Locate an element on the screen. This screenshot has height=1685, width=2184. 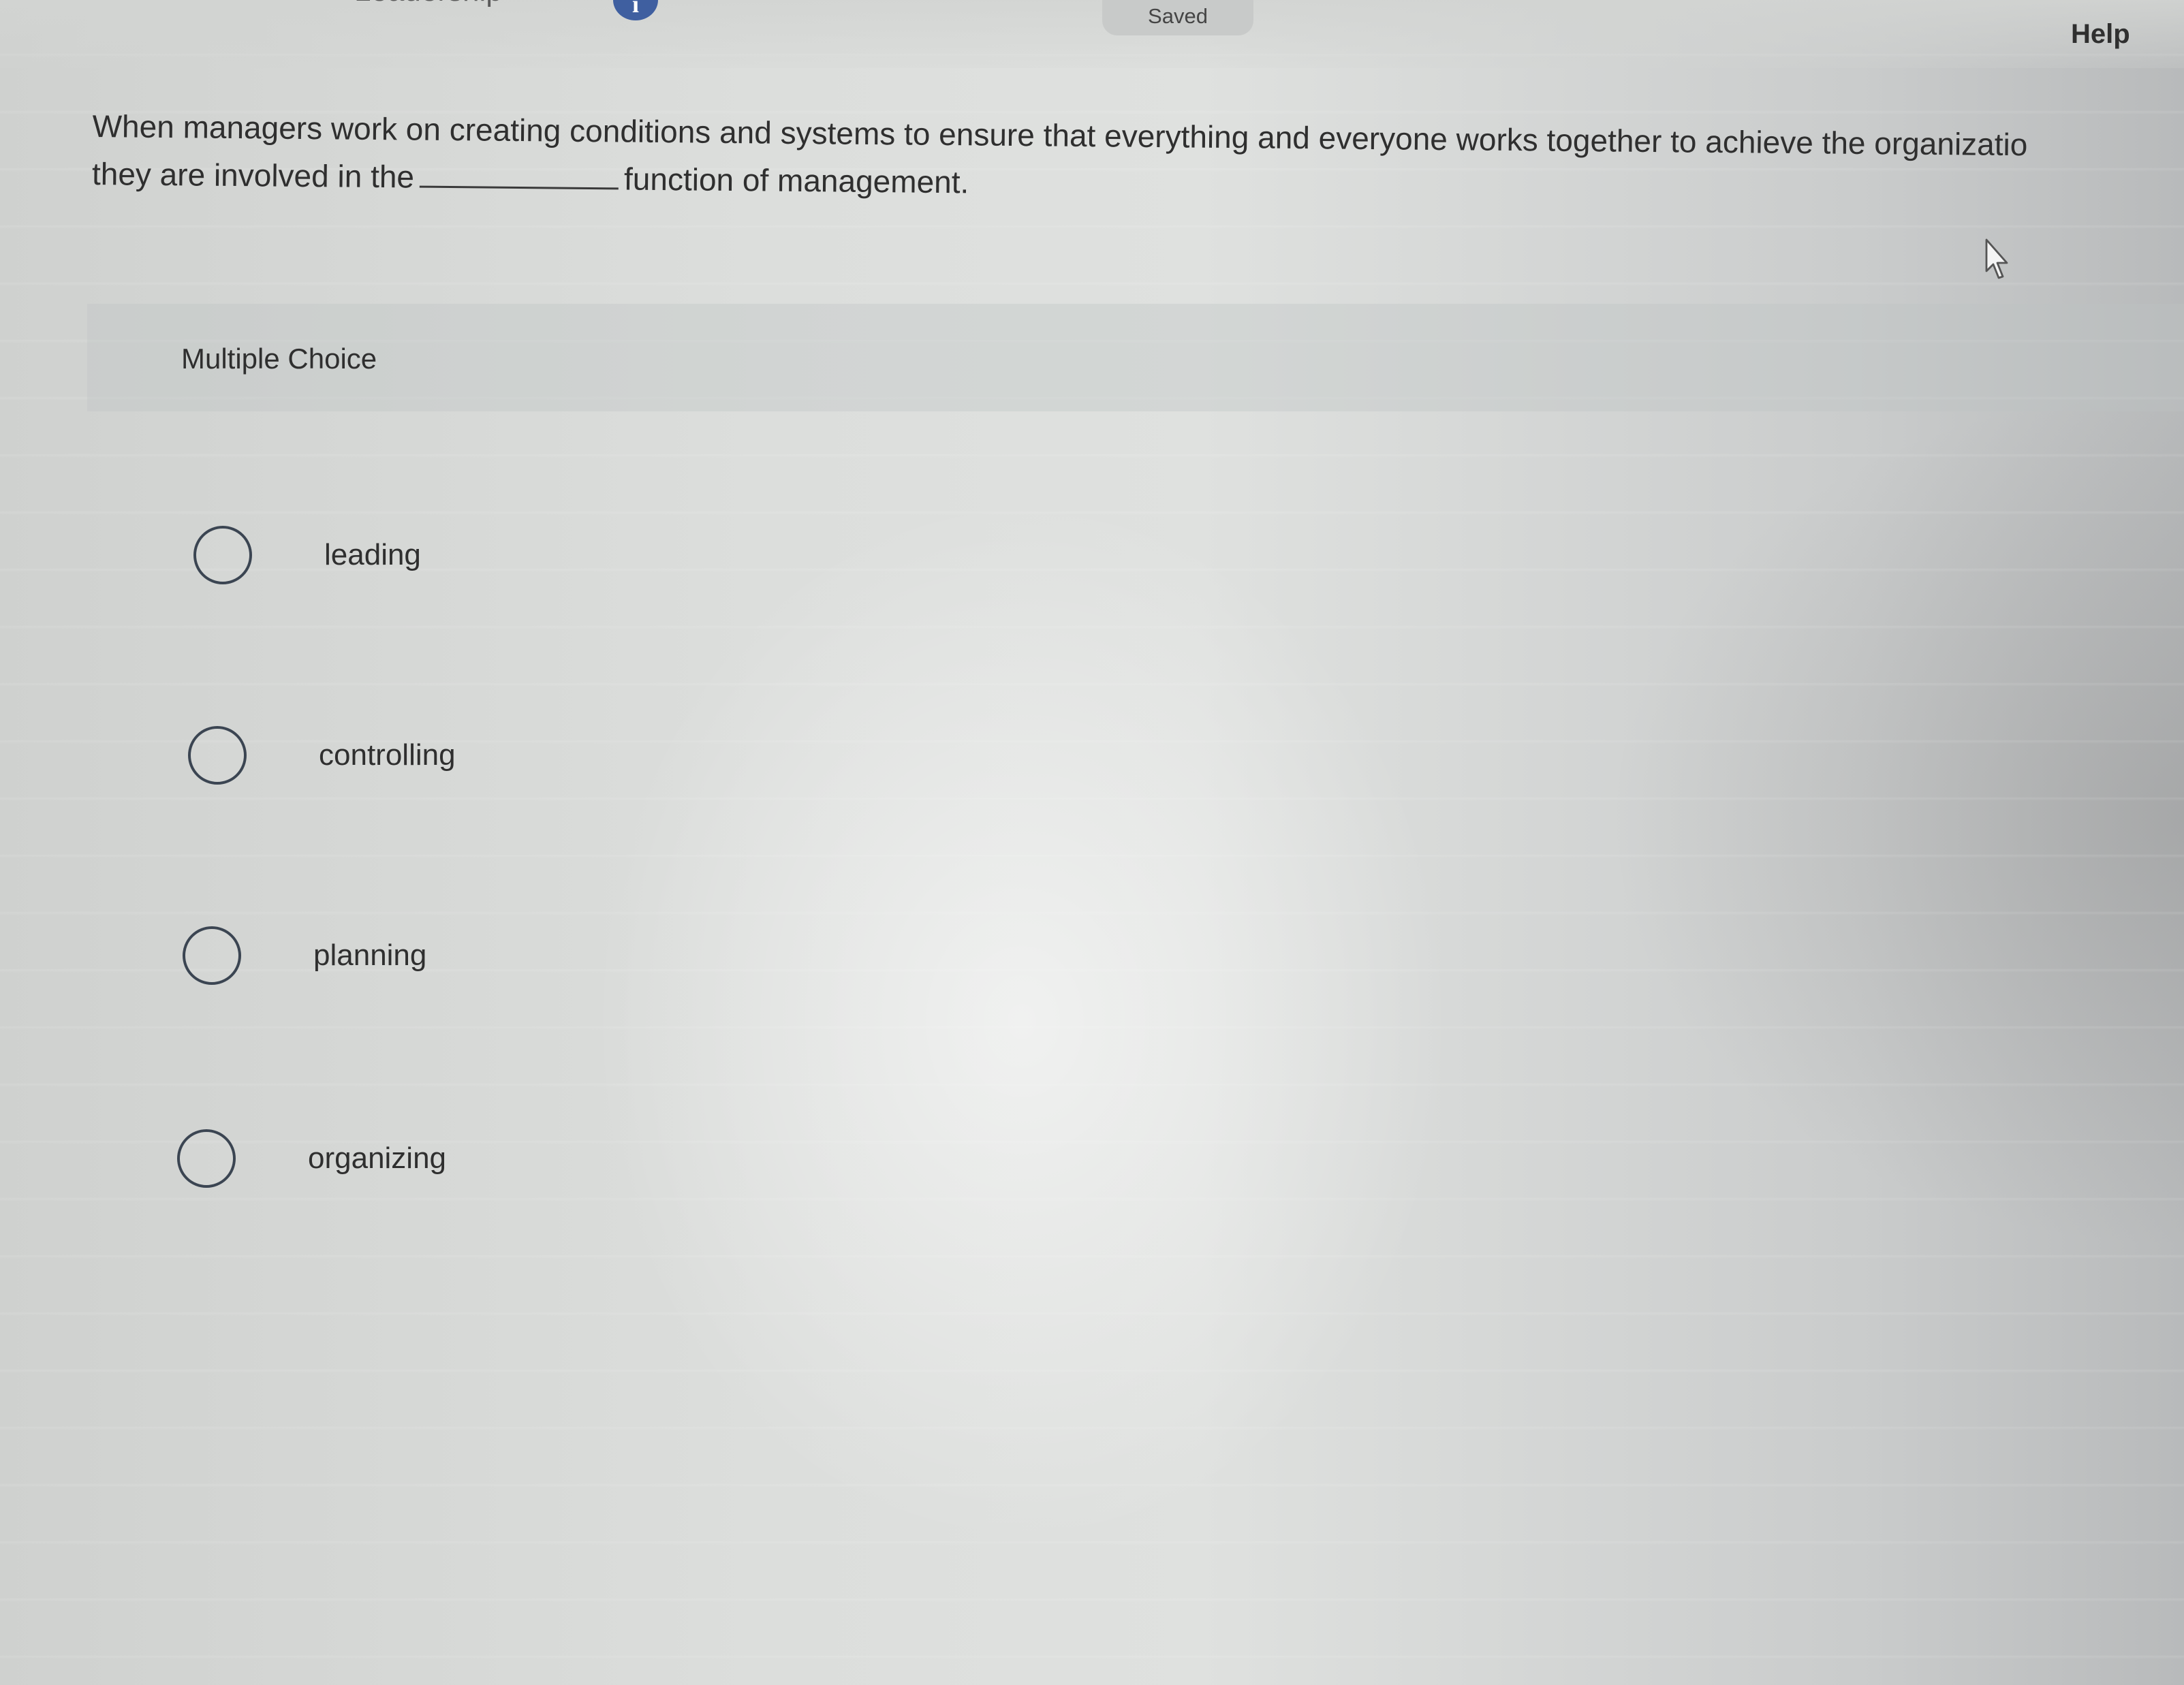
assignment-title: Leadership is located at coordinates (428, 4).